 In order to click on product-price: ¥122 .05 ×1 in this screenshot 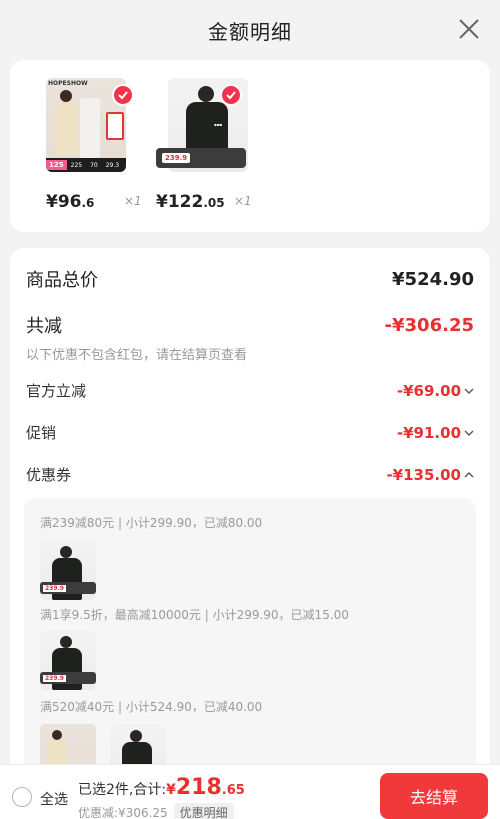, I will do `click(204, 202)`.